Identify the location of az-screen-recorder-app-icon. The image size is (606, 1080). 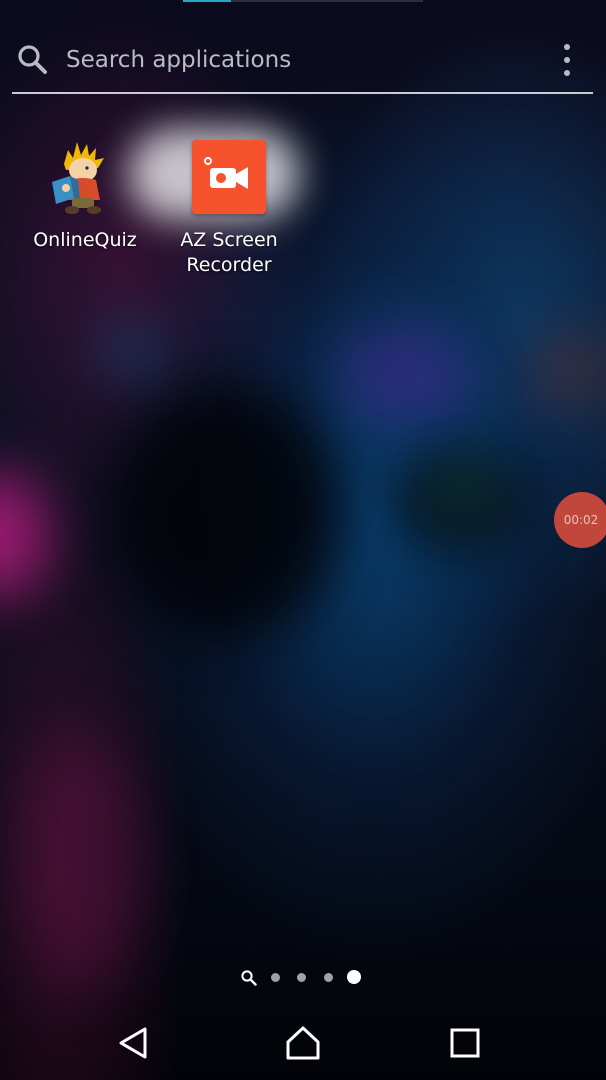
(229, 177).